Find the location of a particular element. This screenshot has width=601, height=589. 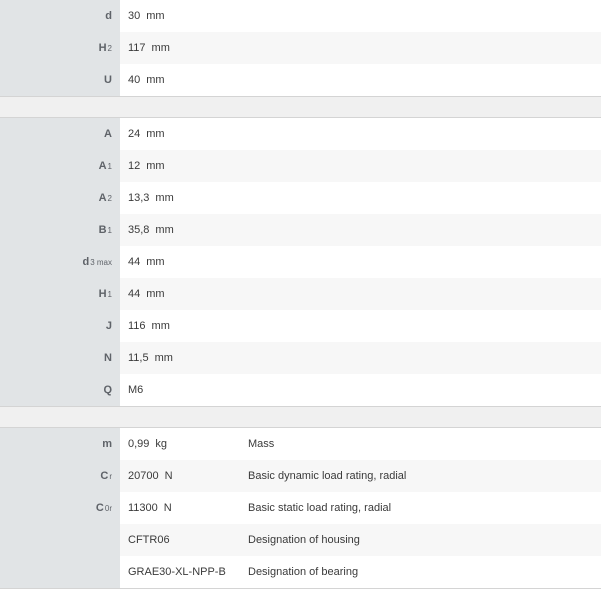

spec-row-u: U 40 mm is located at coordinates (300, 80).